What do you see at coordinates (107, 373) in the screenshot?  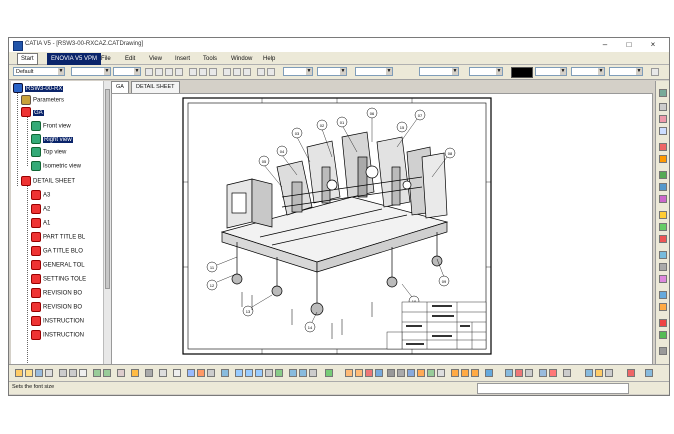 I see `redo-icon` at bounding box center [107, 373].